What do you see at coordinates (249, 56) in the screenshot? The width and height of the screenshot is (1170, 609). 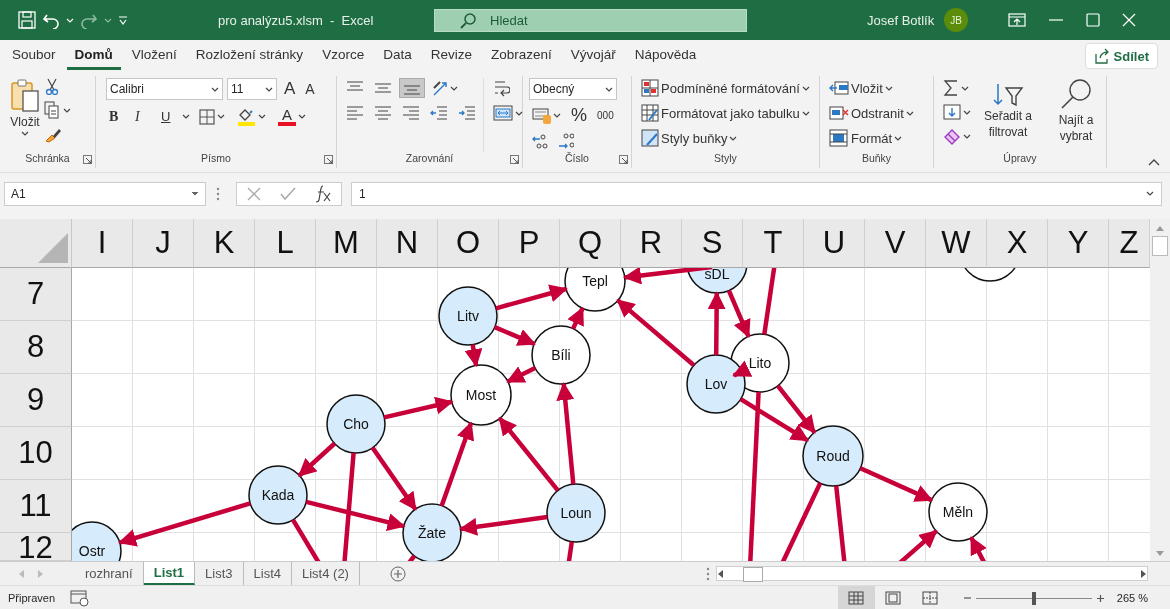 I see `menu-tab: Rozložení stránky` at bounding box center [249, 56].